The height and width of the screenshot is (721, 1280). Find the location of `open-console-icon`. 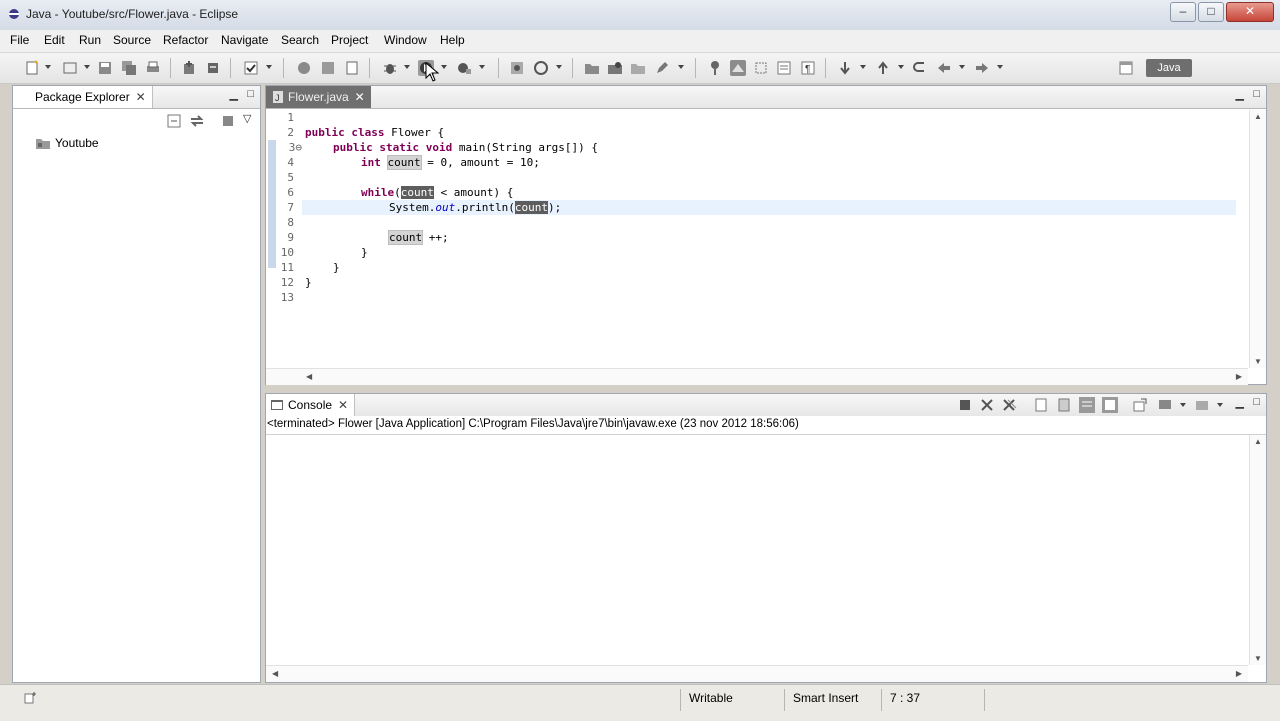

open-console-icon is located at coordinates (1202, 405).